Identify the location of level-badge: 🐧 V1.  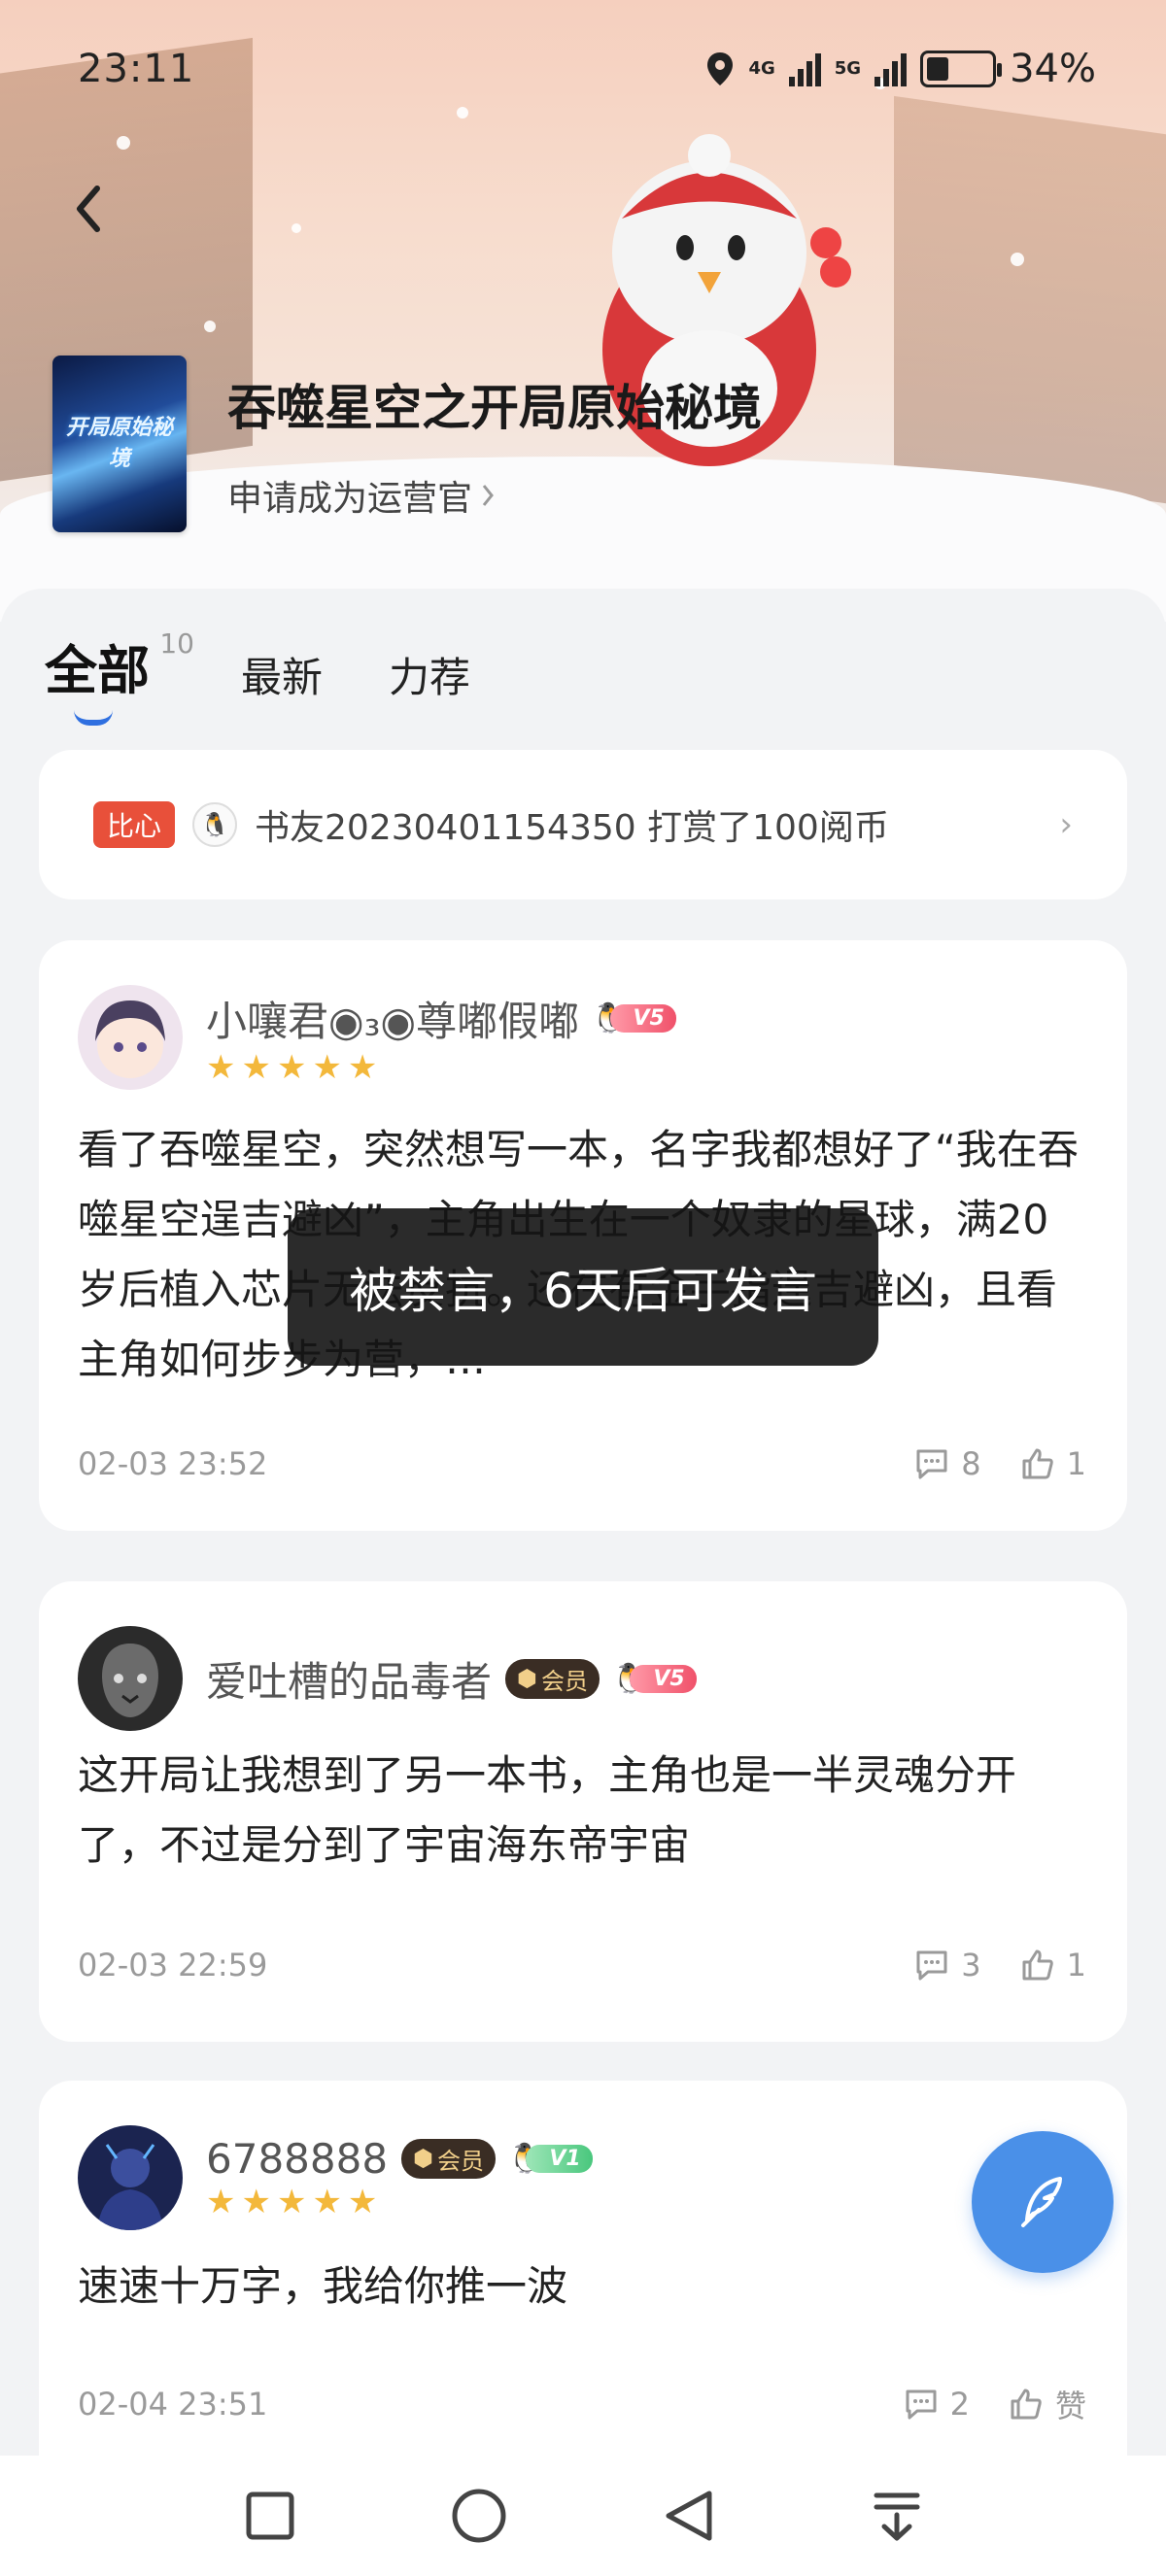
(550, 2159).